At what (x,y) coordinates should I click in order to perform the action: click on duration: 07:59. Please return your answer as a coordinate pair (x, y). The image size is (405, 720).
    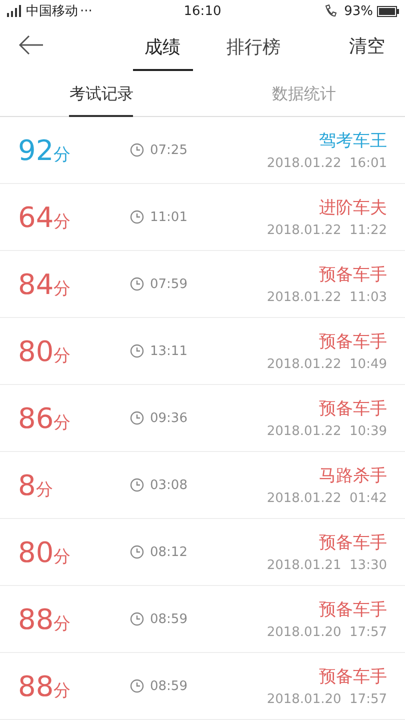
    Looking at the image, I should click on (169, 284).